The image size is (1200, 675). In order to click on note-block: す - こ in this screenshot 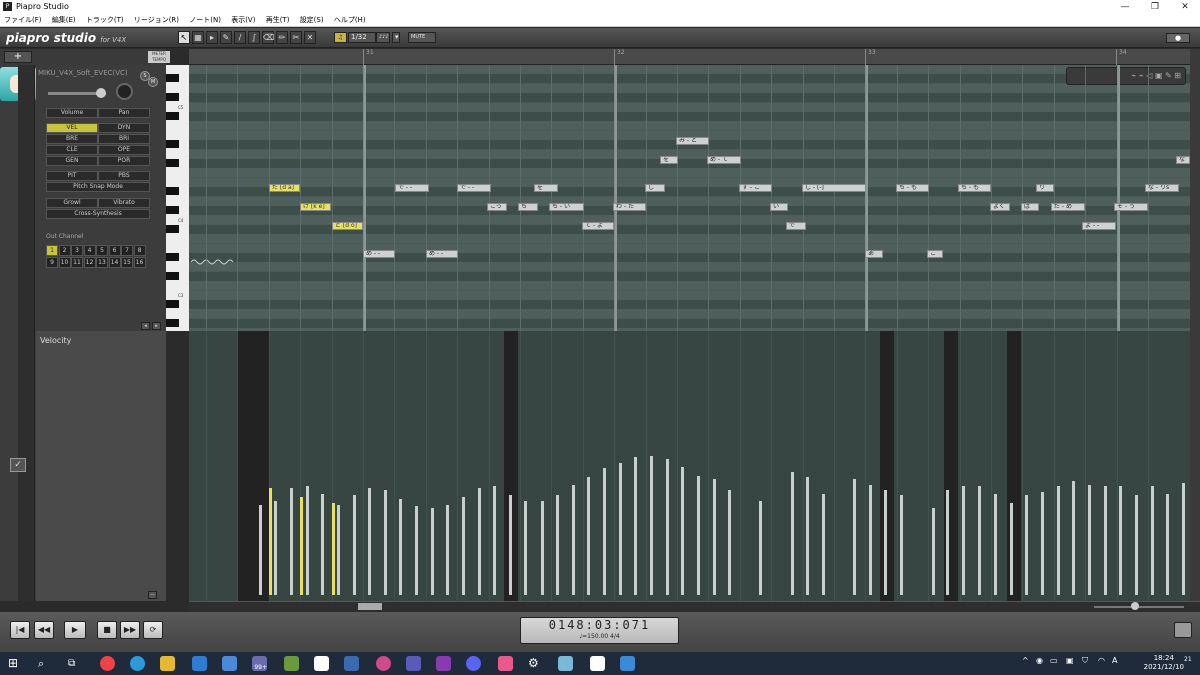, I will do `click(755, 188)`.